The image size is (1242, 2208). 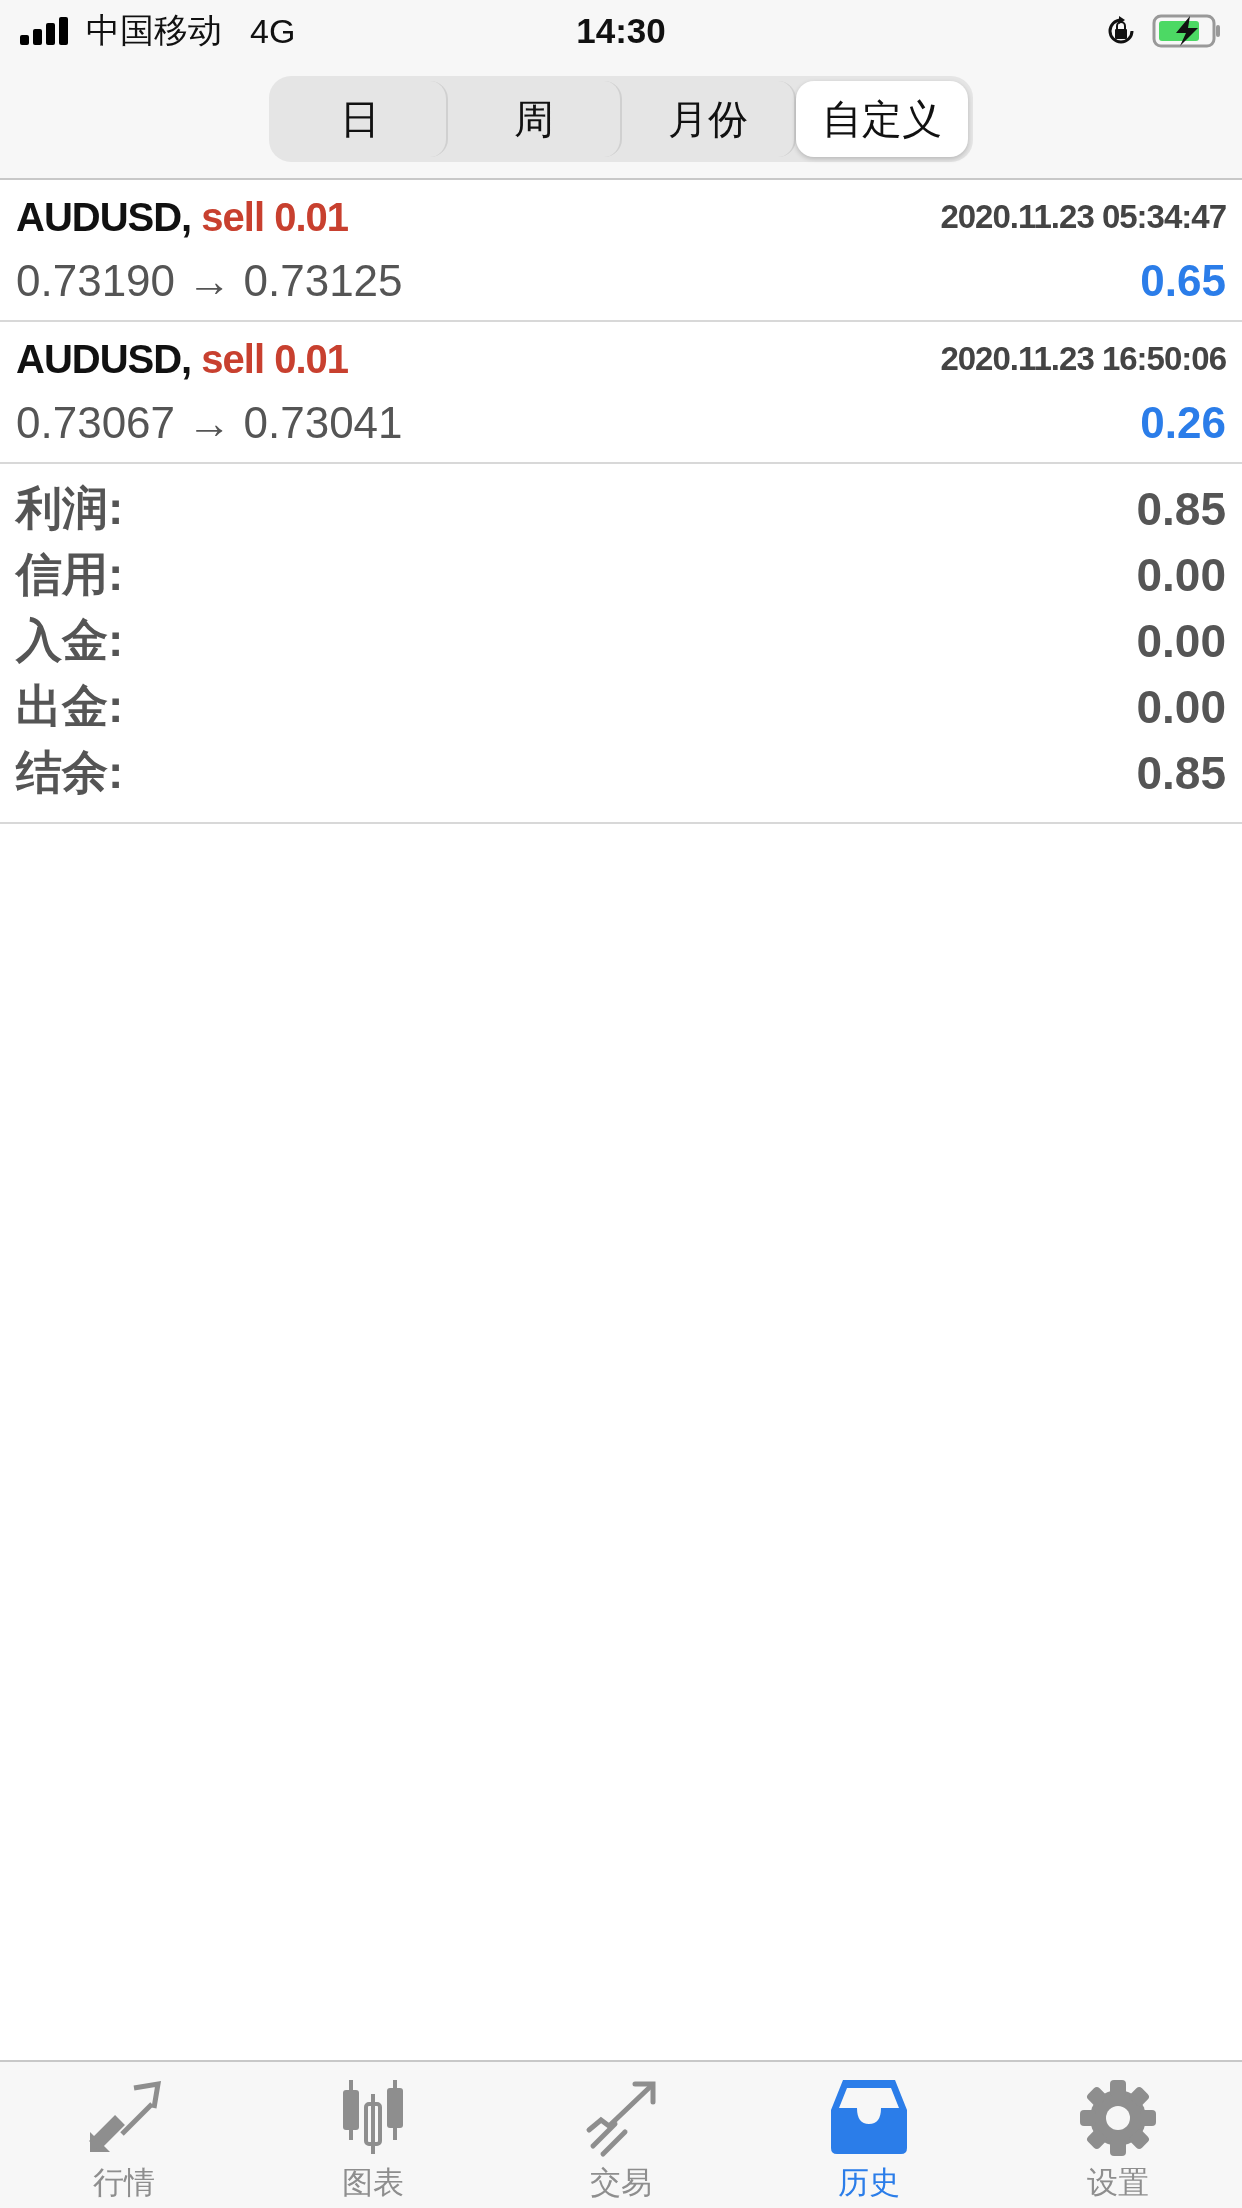 I want to click on trade-time: 2020.11.23 16:50:06, so click(x=1083, y=359).